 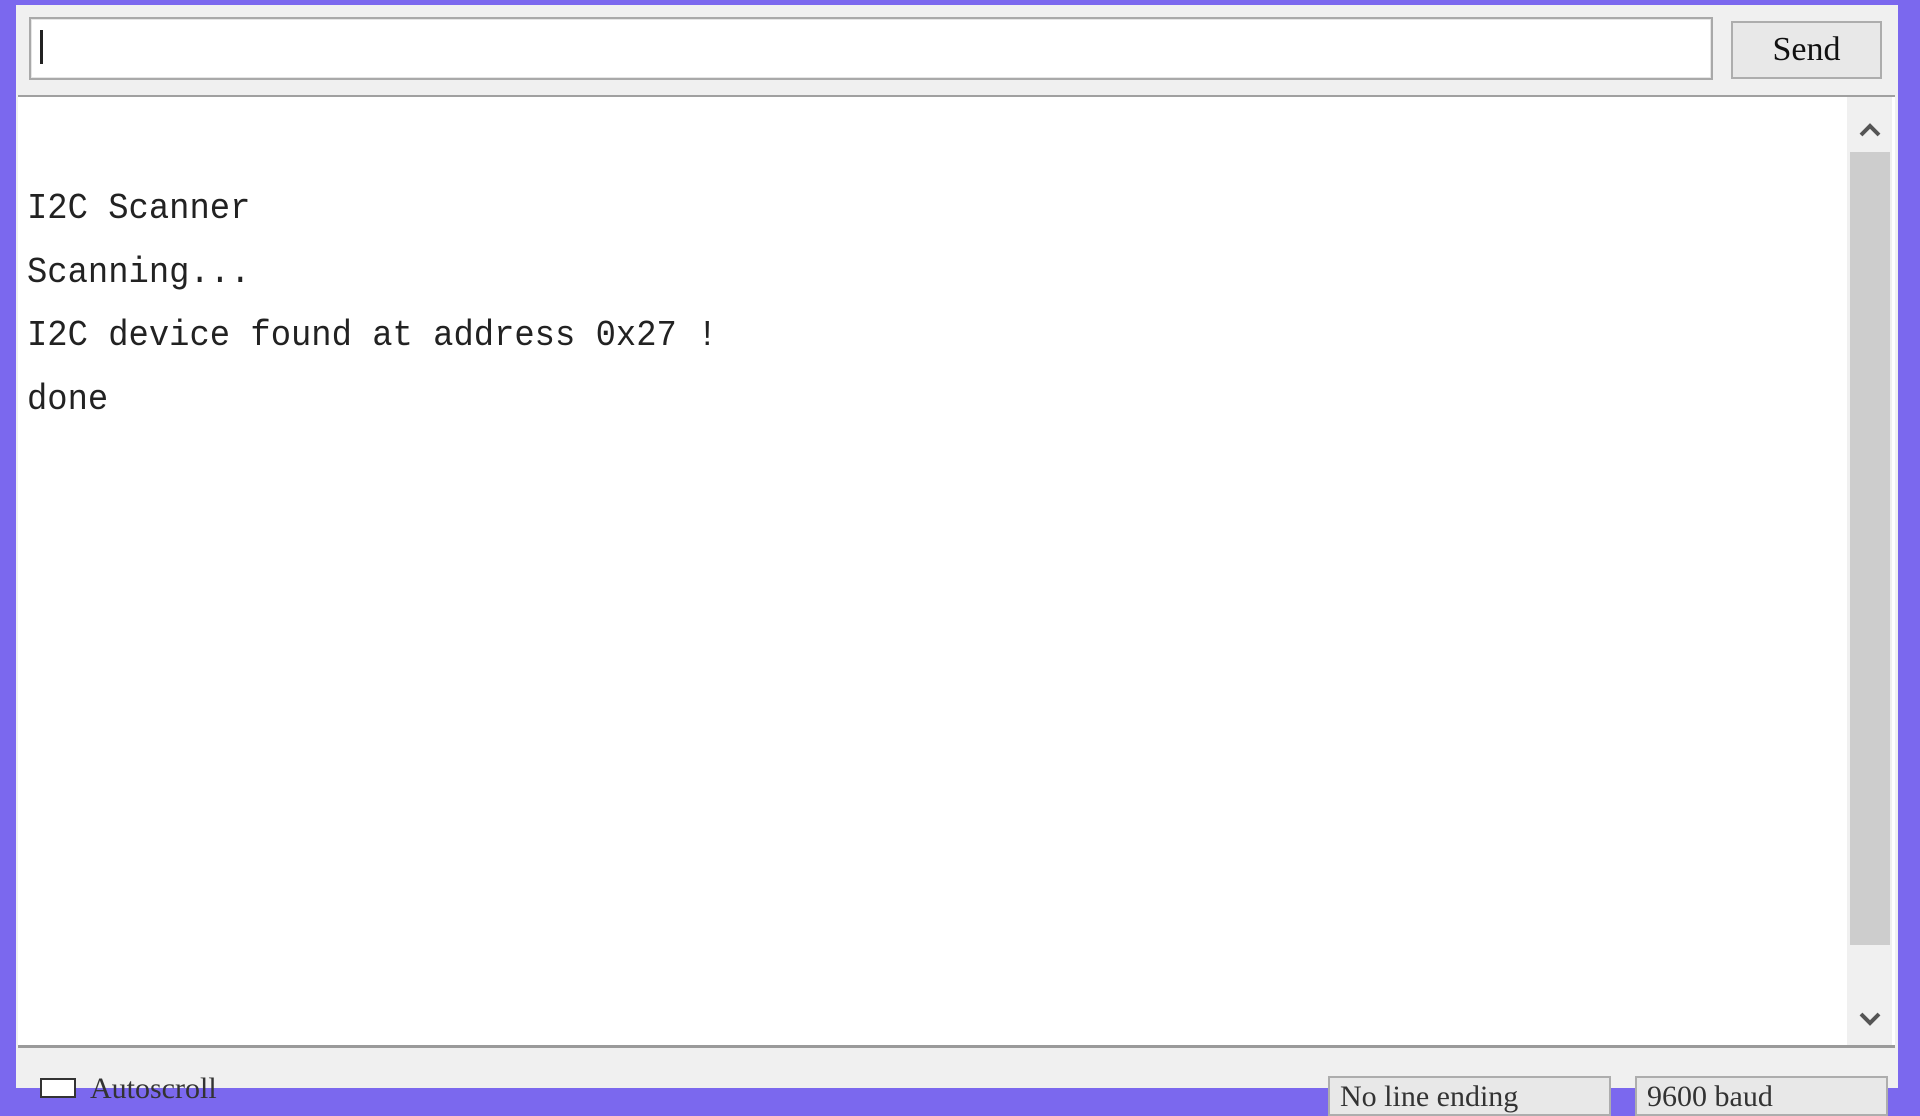 I want to click on vertical-scrollbar, so click(x=1869, y=571).